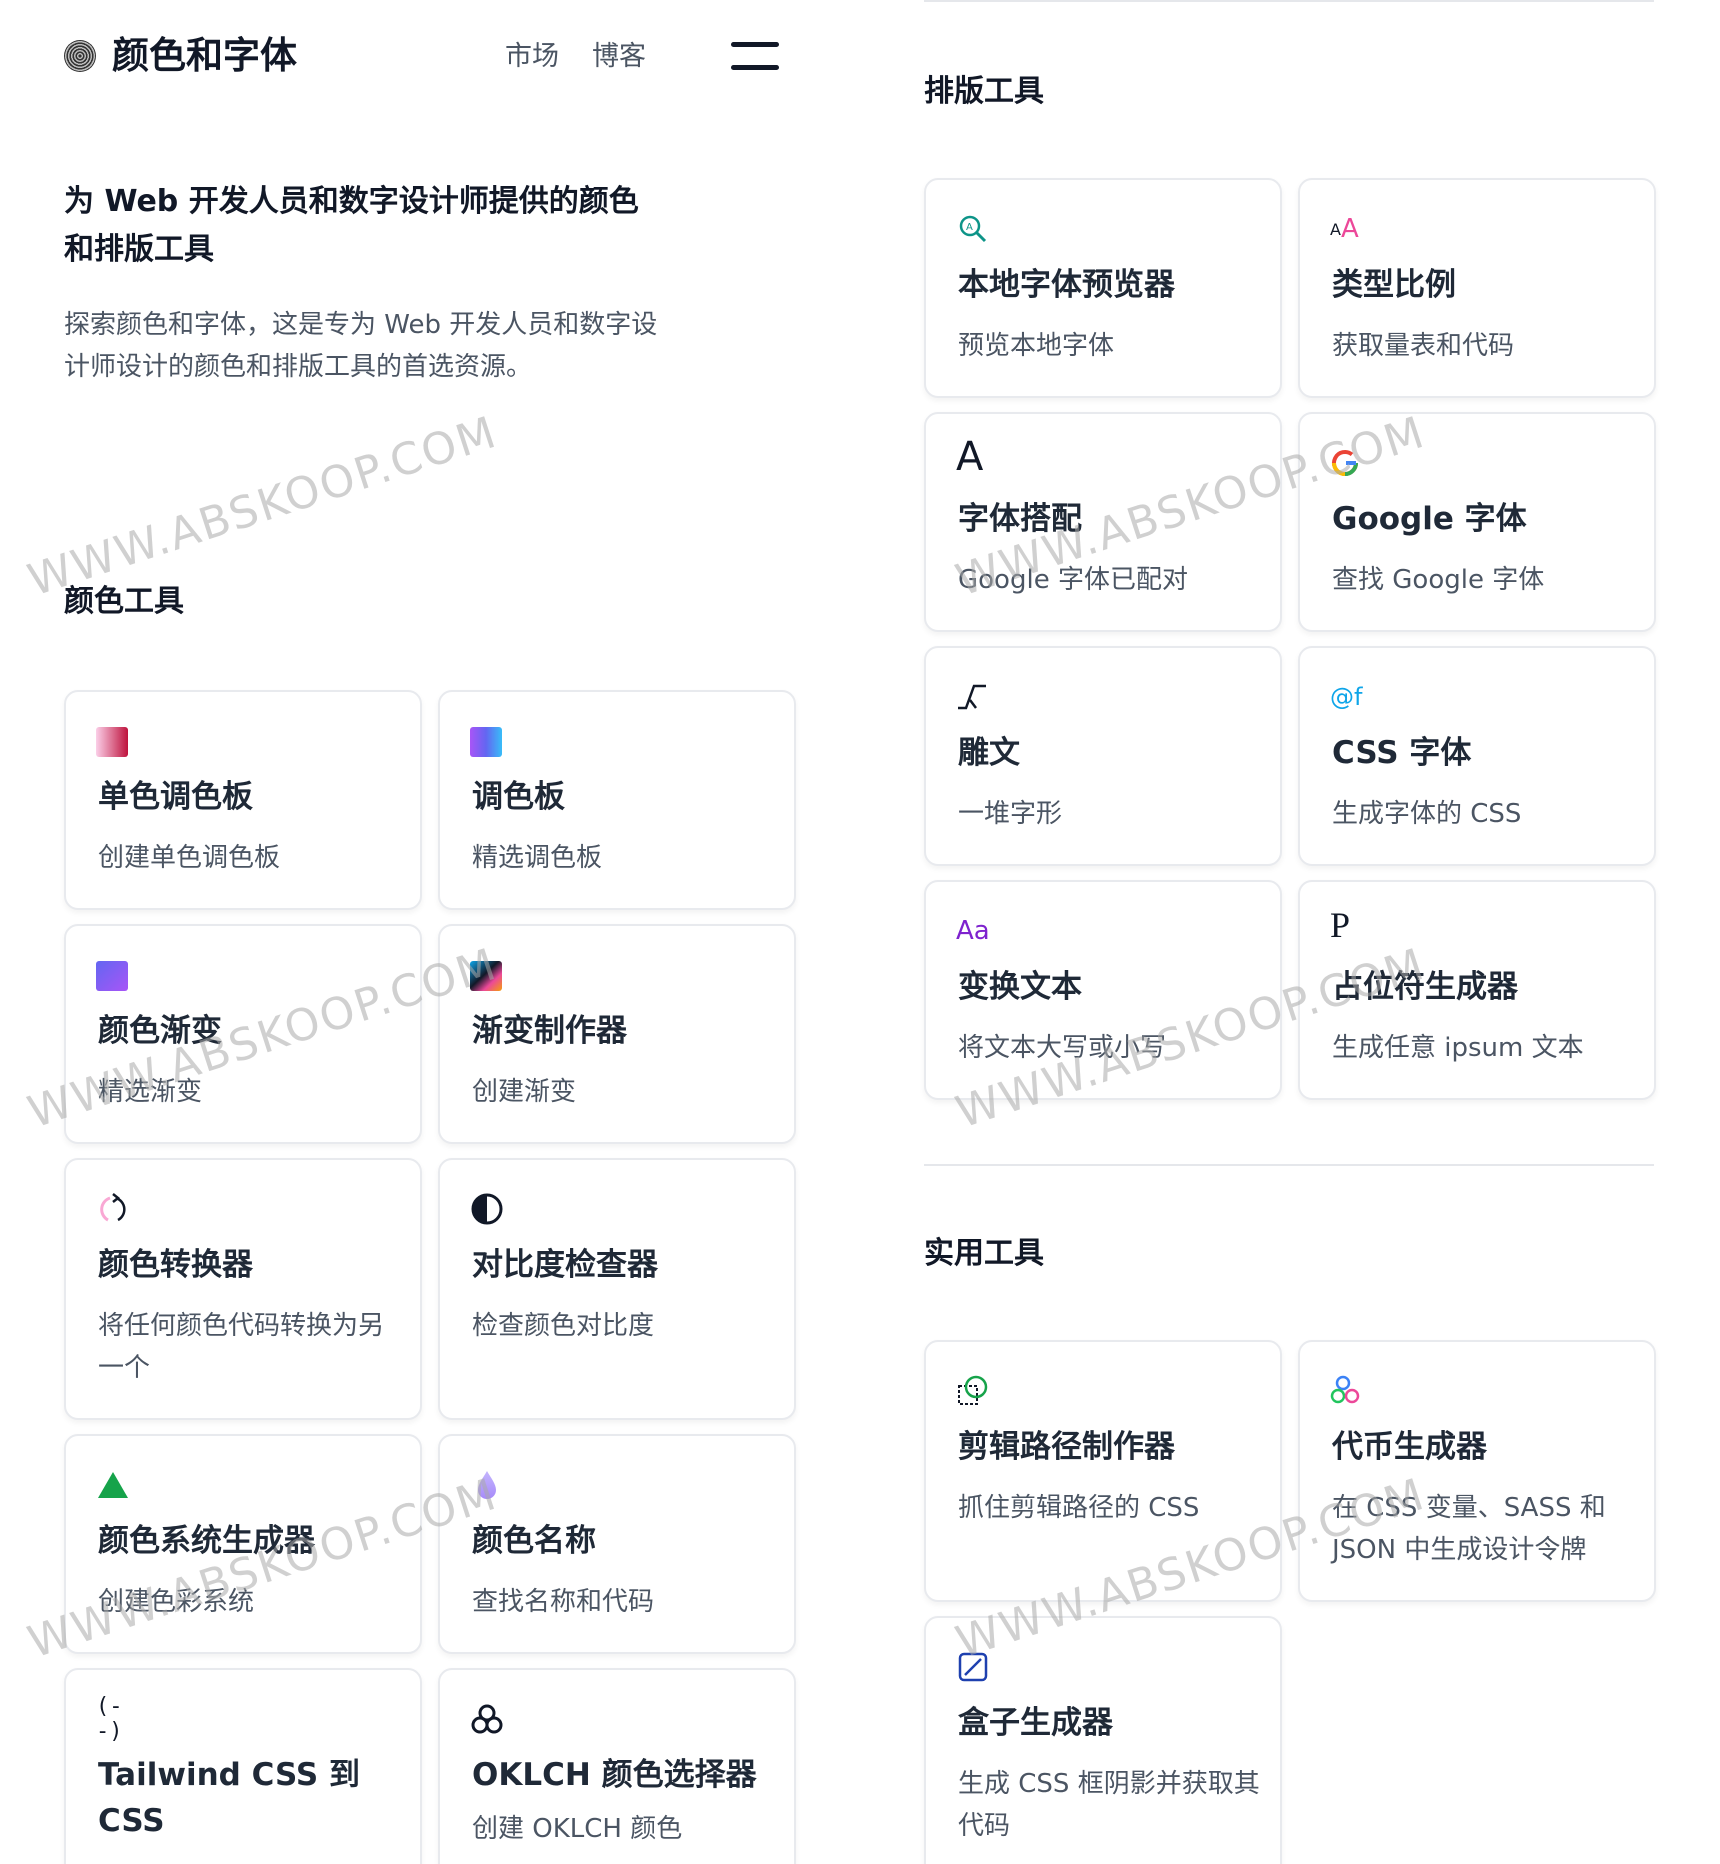 Image resolution: width=1720 pixels, height=1864 pixels. What do you see at coordinates (970, 457) in the screenshot?
I see `font-pair-icon: A` at bounding box center [970, 457].